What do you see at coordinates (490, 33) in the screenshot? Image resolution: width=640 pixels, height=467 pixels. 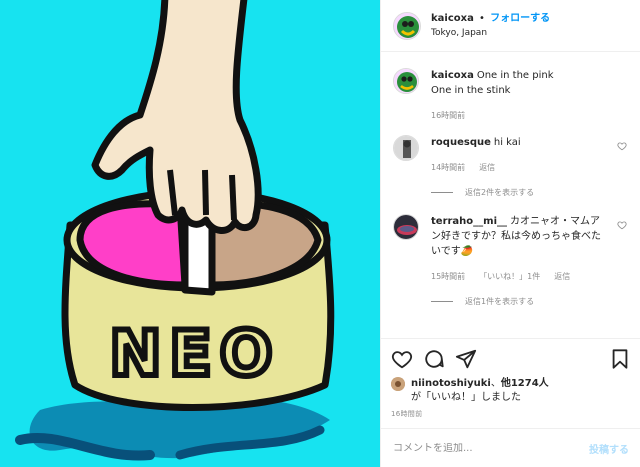 I see `location-link: Tokyo, Japan` at bounding box center [490, 33].